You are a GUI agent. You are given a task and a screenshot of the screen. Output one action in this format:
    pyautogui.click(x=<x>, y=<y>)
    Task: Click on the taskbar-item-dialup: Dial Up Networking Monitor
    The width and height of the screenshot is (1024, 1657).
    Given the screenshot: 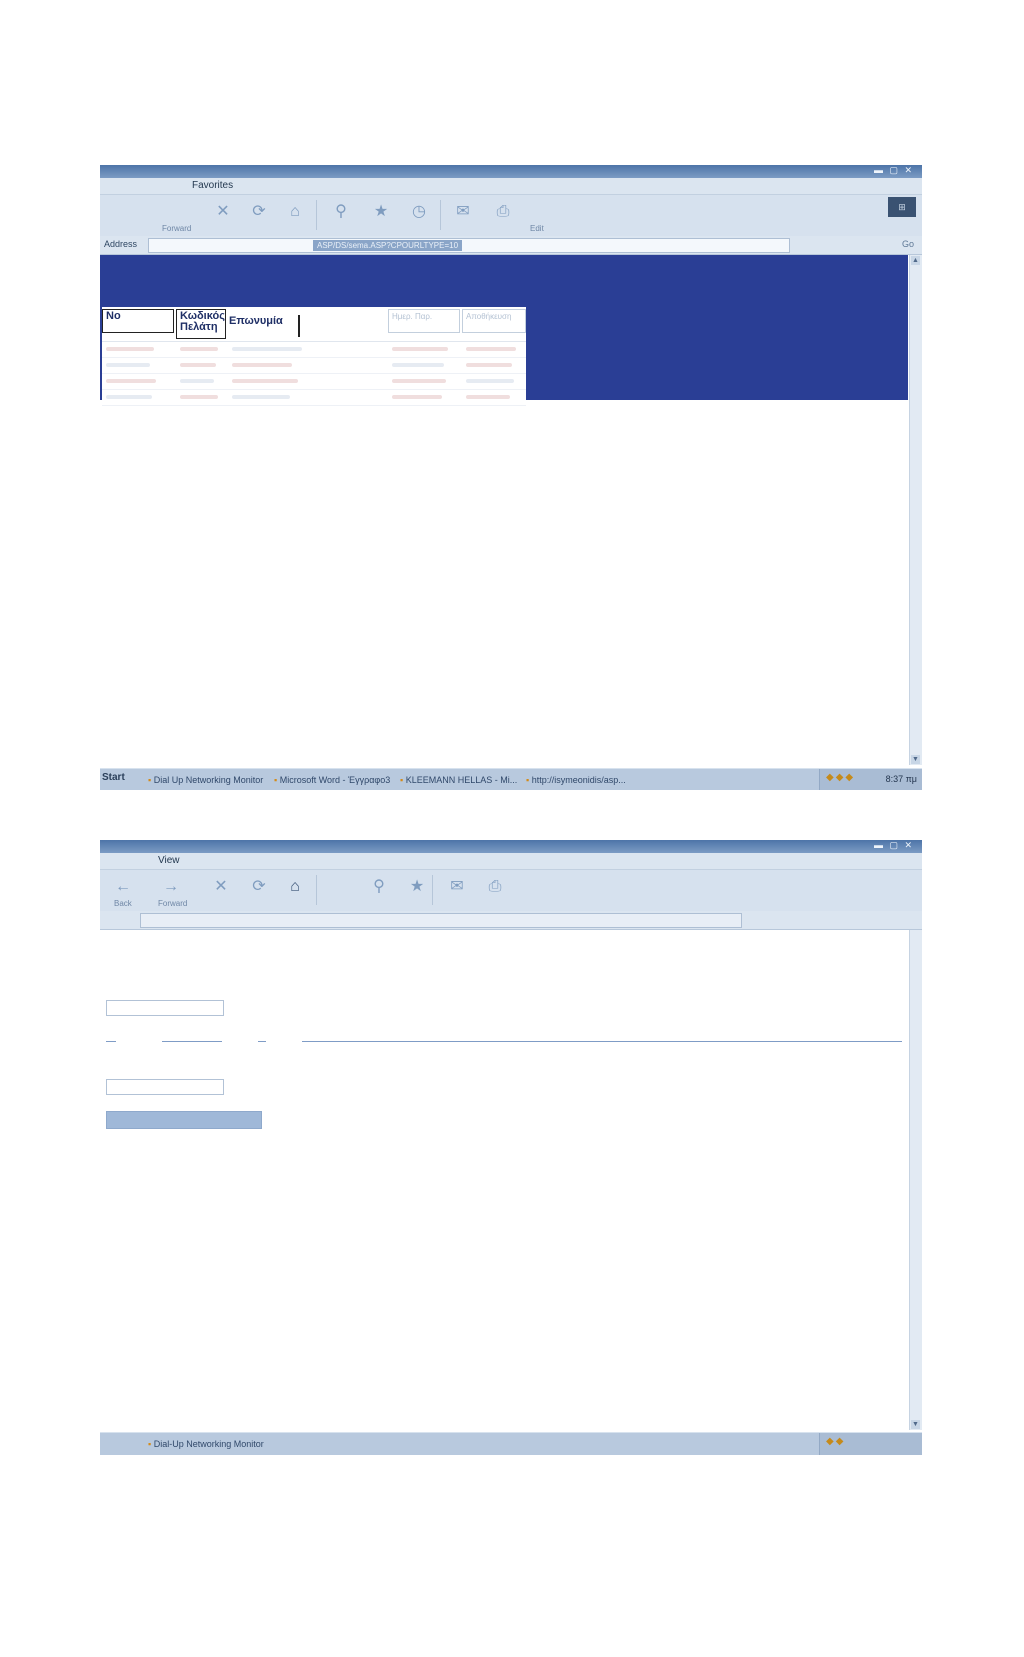 What is the action you would take?
    pyautogui.click(x=208, y=780)
    